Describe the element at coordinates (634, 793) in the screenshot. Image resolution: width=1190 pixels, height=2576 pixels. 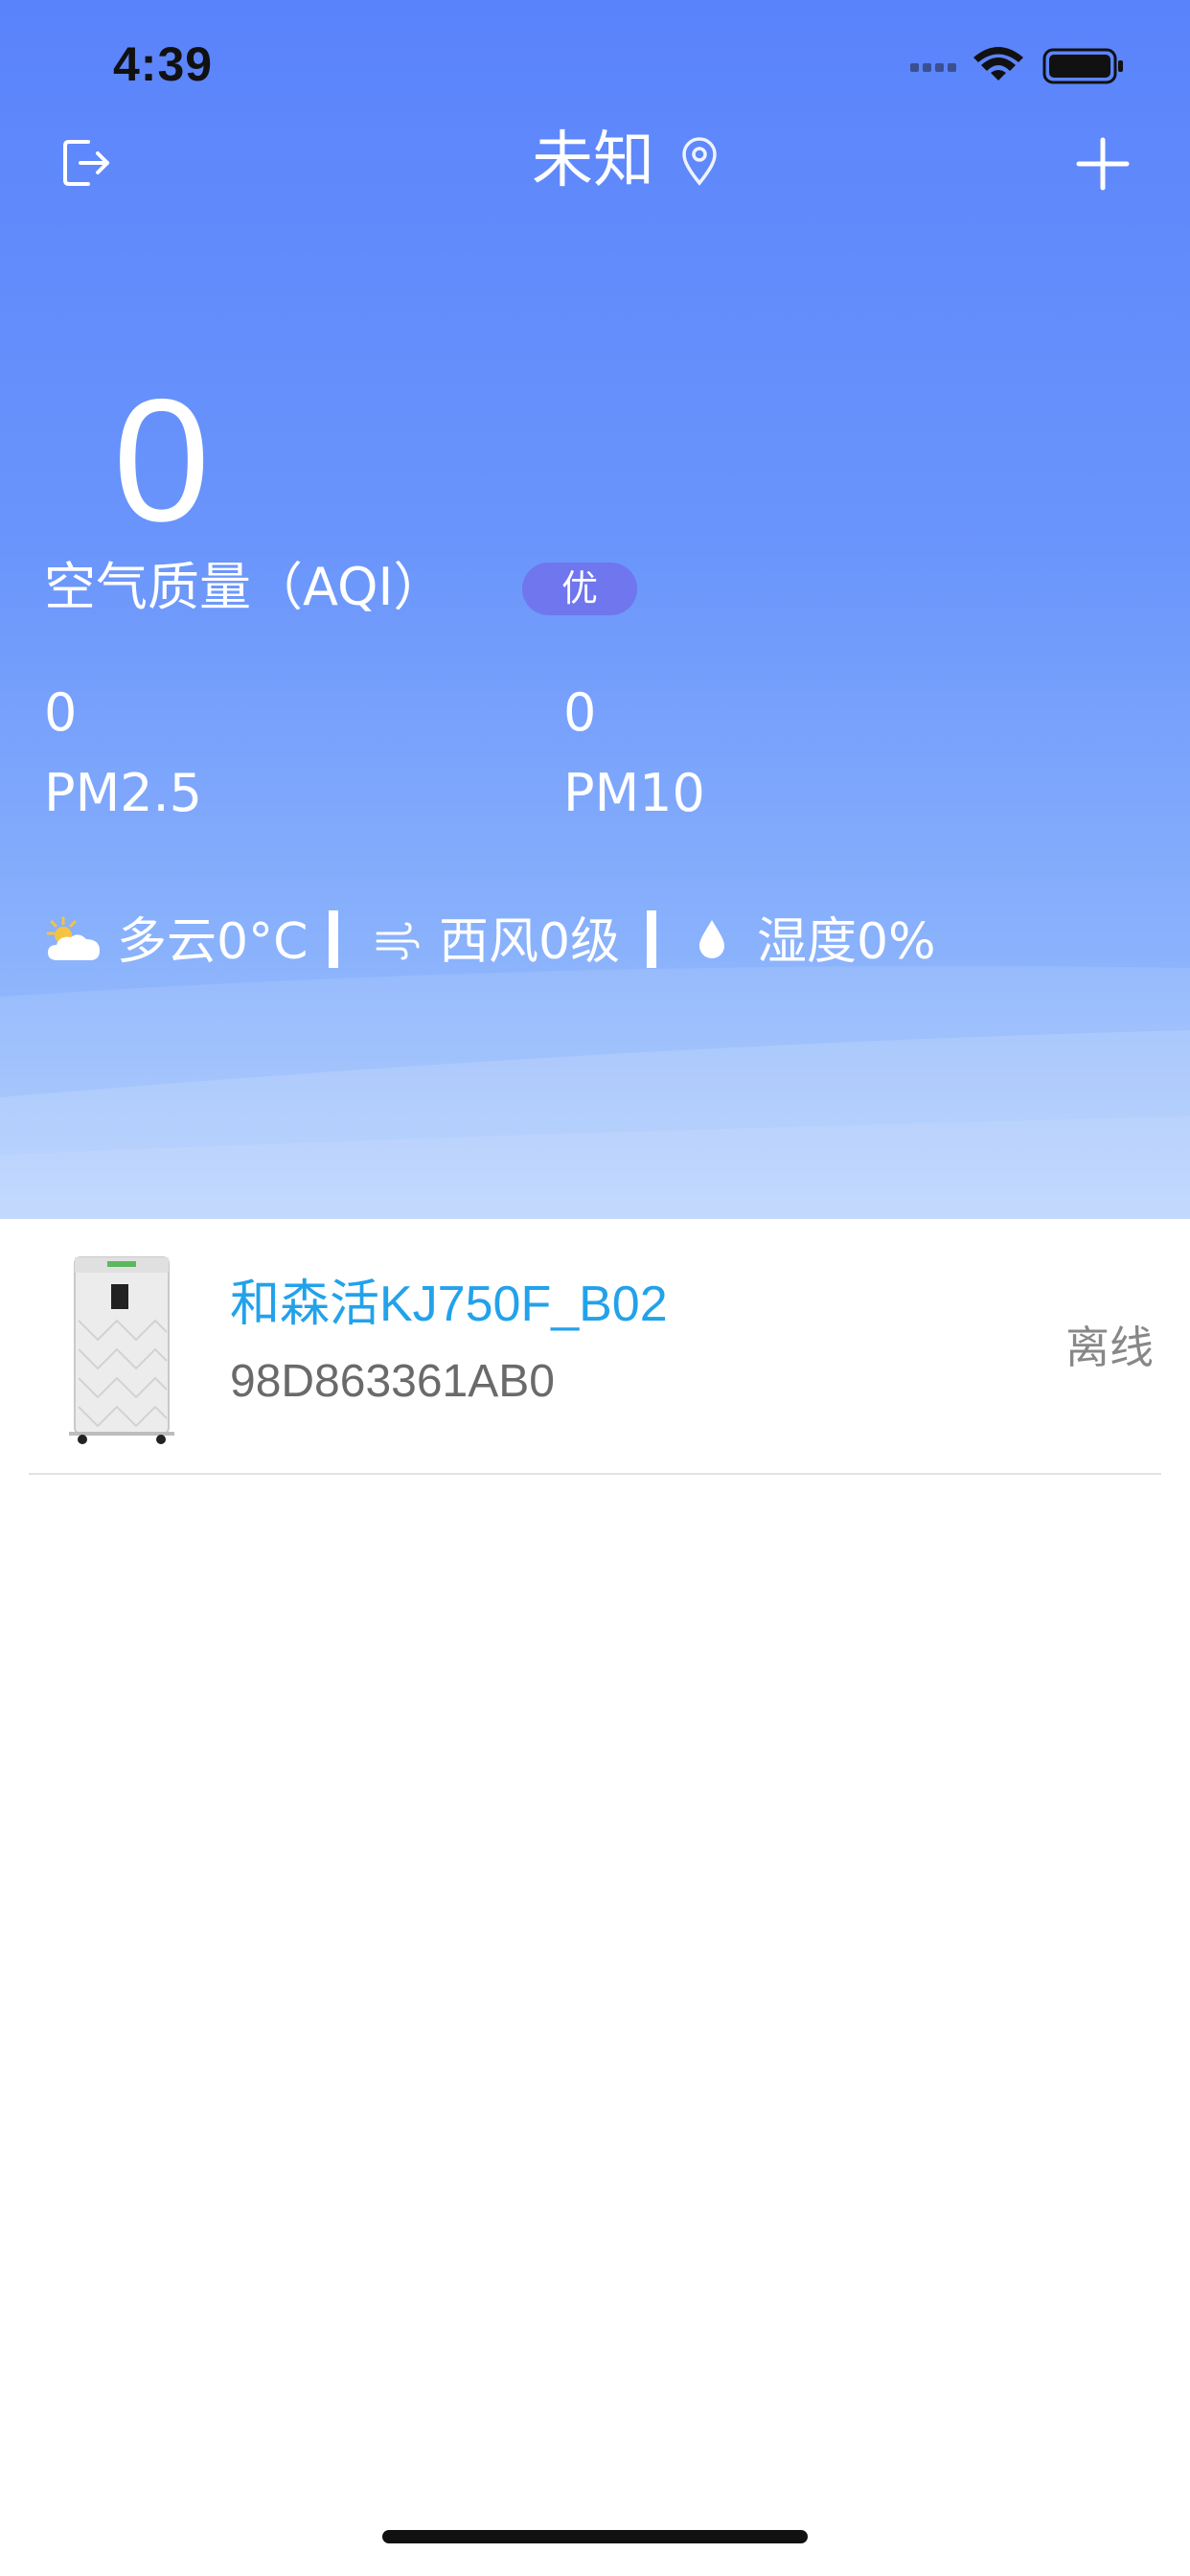
I see `pm10-label: PM10` at that location.